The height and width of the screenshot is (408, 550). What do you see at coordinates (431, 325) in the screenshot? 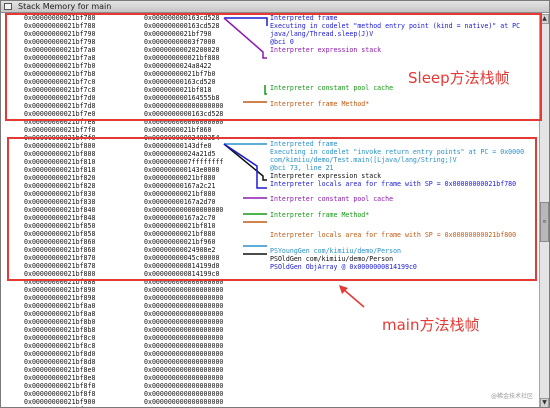
I see `main-frame-callout: main方法栈帧` at bounding box center [431, 325].